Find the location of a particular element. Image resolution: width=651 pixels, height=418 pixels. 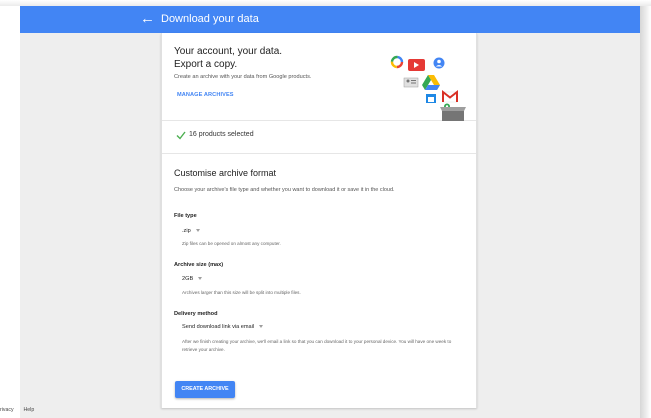

contacts-icon is located at coordinates (439, 63).